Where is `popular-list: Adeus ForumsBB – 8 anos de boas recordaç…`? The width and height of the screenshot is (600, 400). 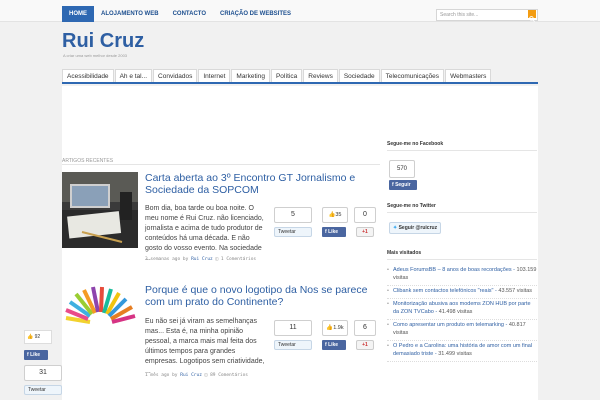
popular-list: Adeus ForumsBB – 8 anos de boas recordaç… is located at coordinates (462, 313).